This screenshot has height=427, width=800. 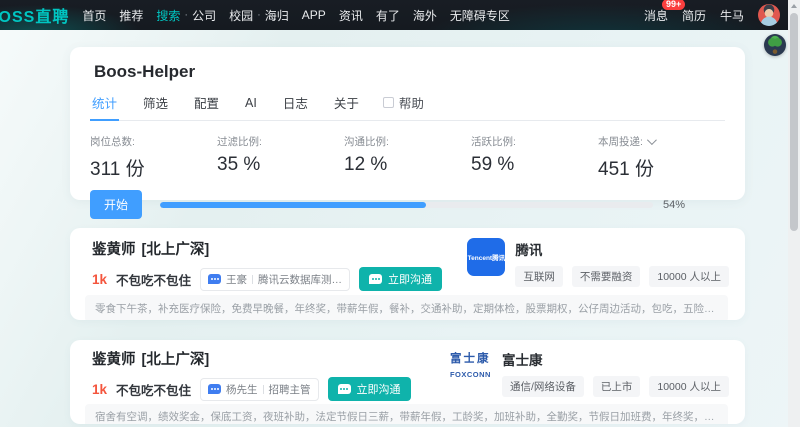 I want to click on scrollbar-thumb, so click(x=794, y=122).